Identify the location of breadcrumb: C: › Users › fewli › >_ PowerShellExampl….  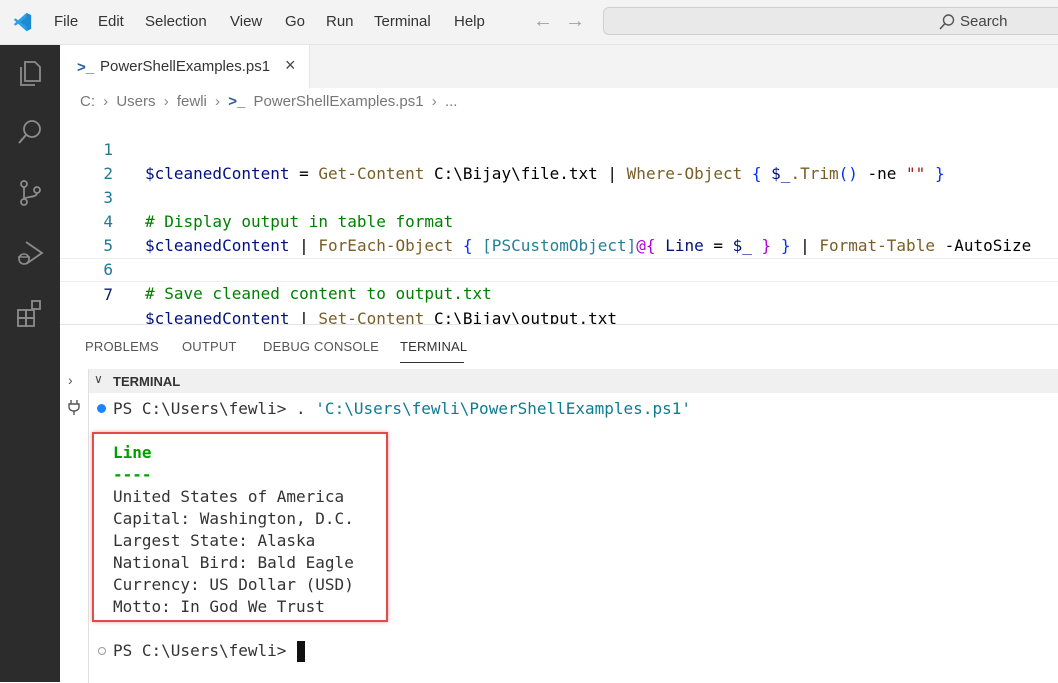
(270, 101).